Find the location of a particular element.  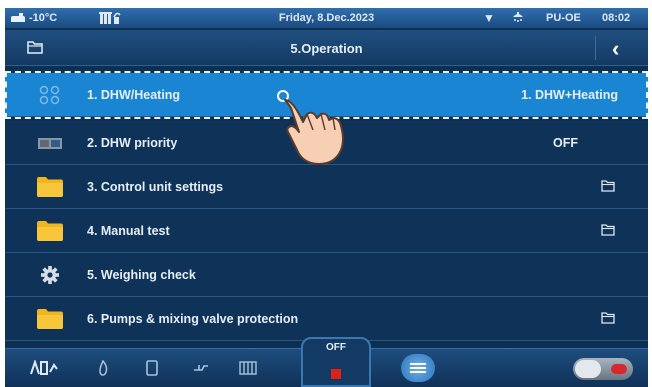

wifi-icon: ▼ is located at coordinates (489, 18).